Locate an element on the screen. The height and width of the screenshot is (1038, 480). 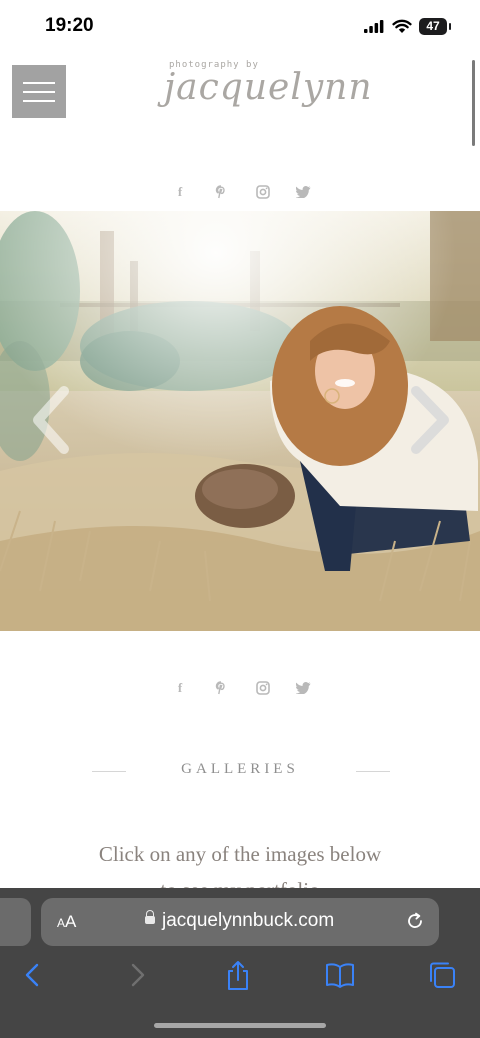
forward-icon is located at coordinates (137, 975).